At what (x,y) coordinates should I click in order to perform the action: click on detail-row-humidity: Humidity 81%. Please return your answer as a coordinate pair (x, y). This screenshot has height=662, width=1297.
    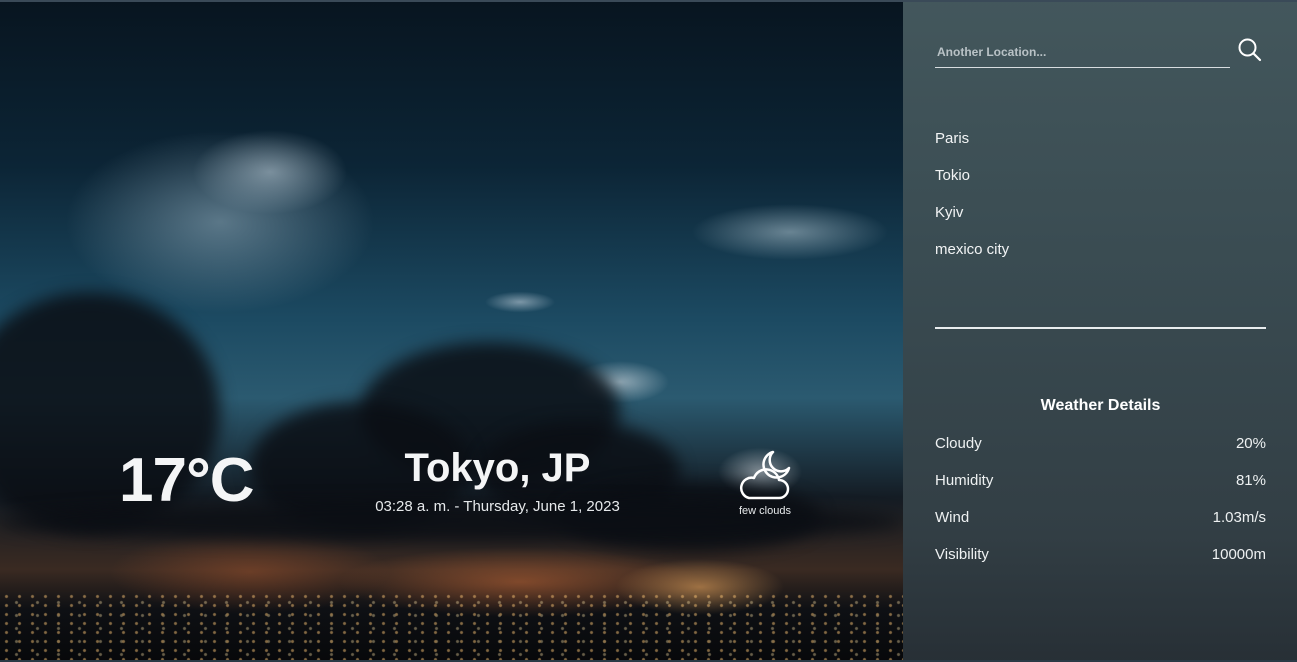
    Looking at the image, I should click on (1100, 482).